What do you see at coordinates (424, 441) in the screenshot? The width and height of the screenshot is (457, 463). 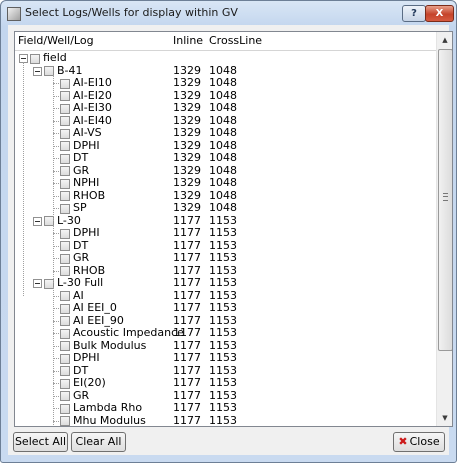 I see `close-button-label: Close` at bounding box center [424, 441].